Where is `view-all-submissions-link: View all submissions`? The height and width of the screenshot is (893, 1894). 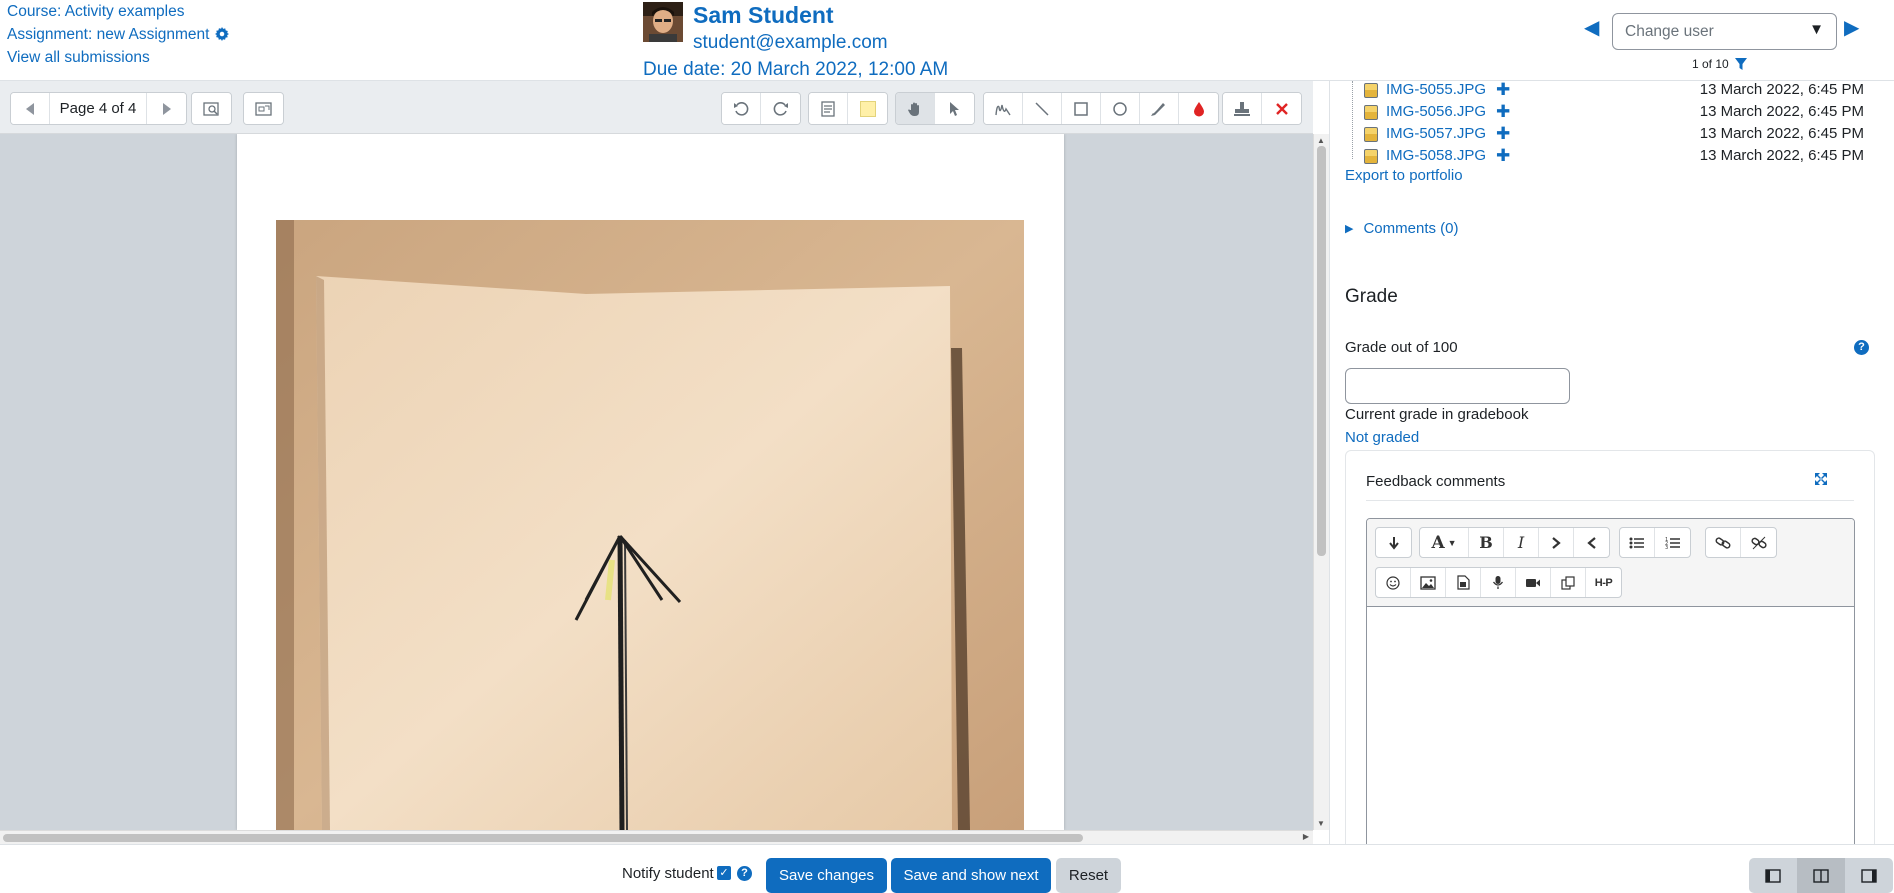 view-all-submissions-link: View all submissions is located at coordinates (78, 58).